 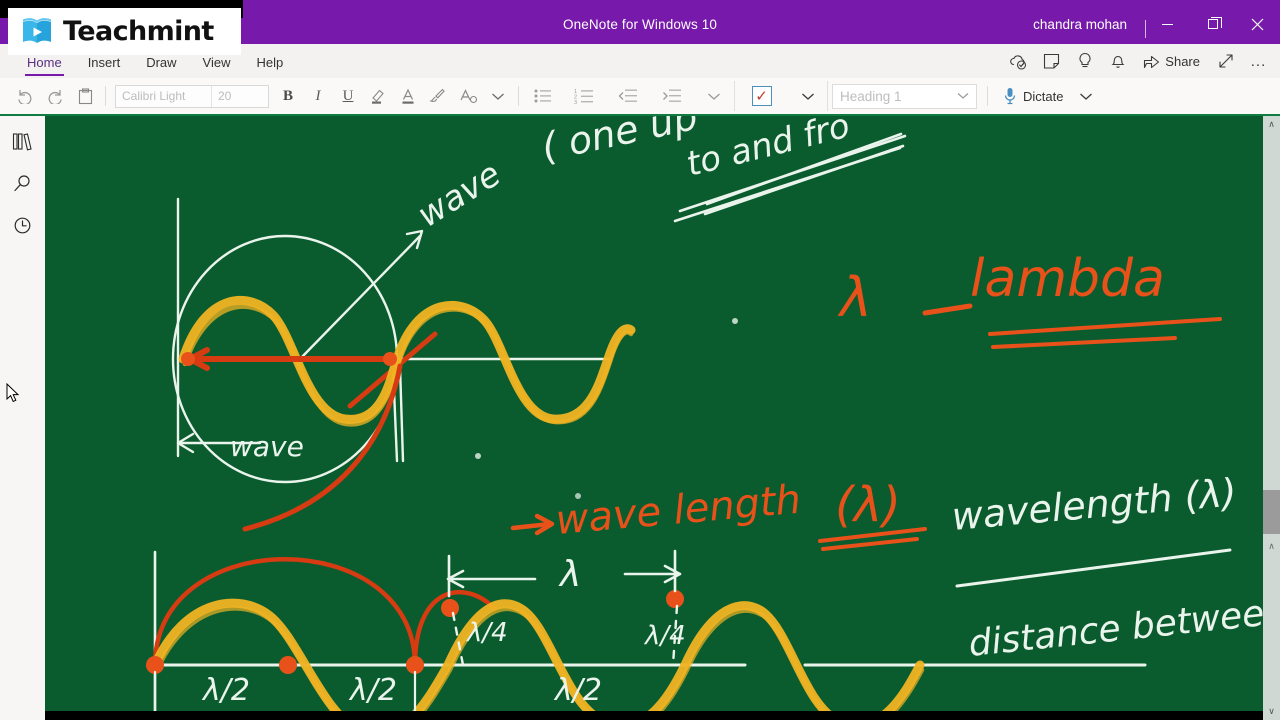 I want to click on sidebar-item-notebooks, so click(x=22, y=141).